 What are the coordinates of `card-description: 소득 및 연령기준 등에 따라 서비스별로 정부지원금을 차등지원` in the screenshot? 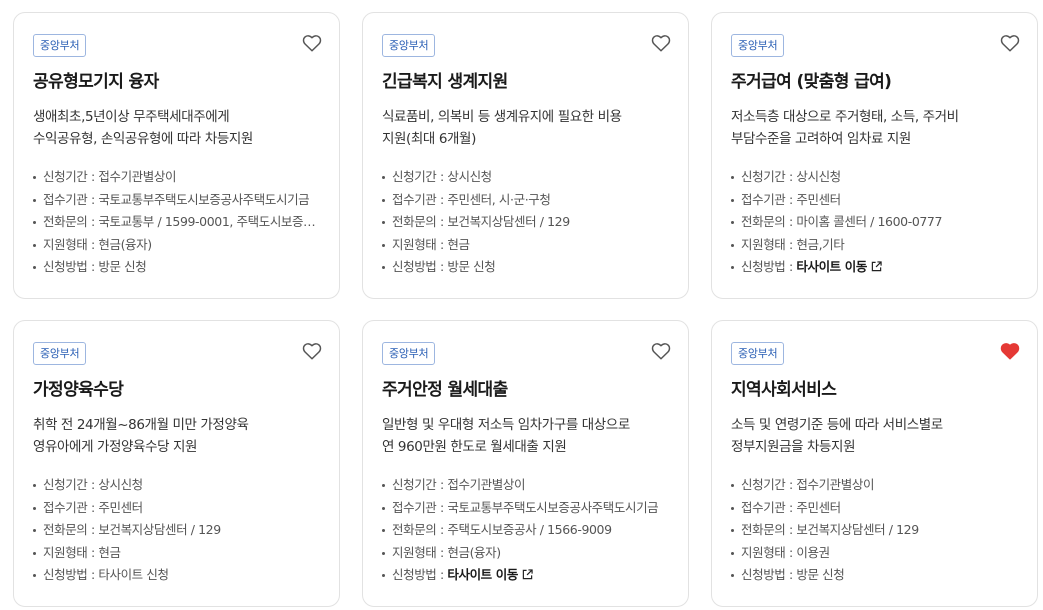 It's located at (837, 436).